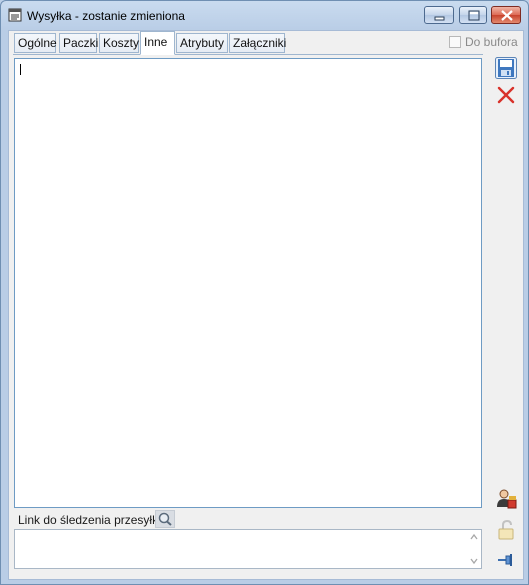 The width and height of the screenshot is (529, 585). I want to click on user-permissions-button, so click(506, 499).